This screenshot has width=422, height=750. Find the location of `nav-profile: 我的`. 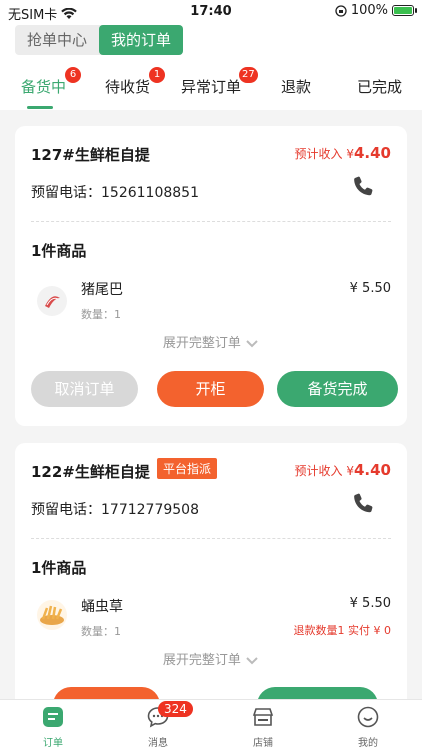

nav-profile: 我的 is located at coordinates (368, 727).